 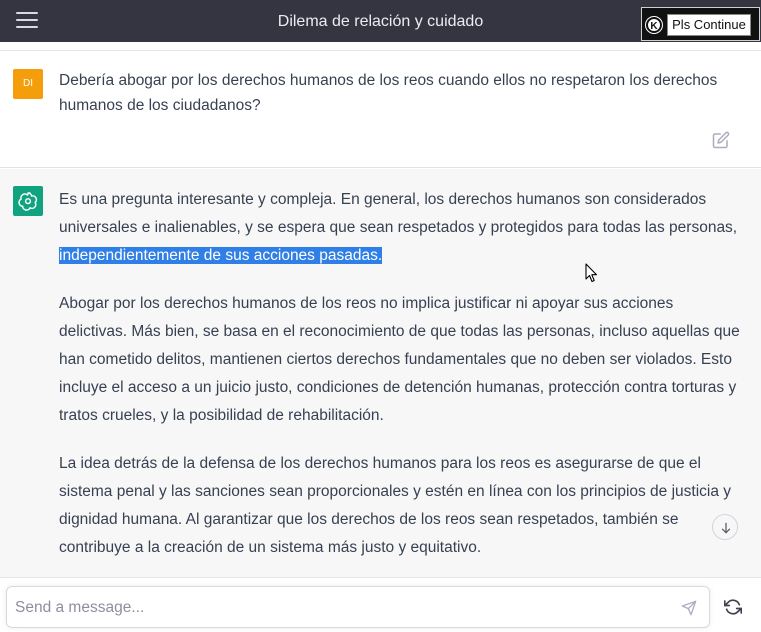 I want to click on send-icon, so click(x=689, y=608).